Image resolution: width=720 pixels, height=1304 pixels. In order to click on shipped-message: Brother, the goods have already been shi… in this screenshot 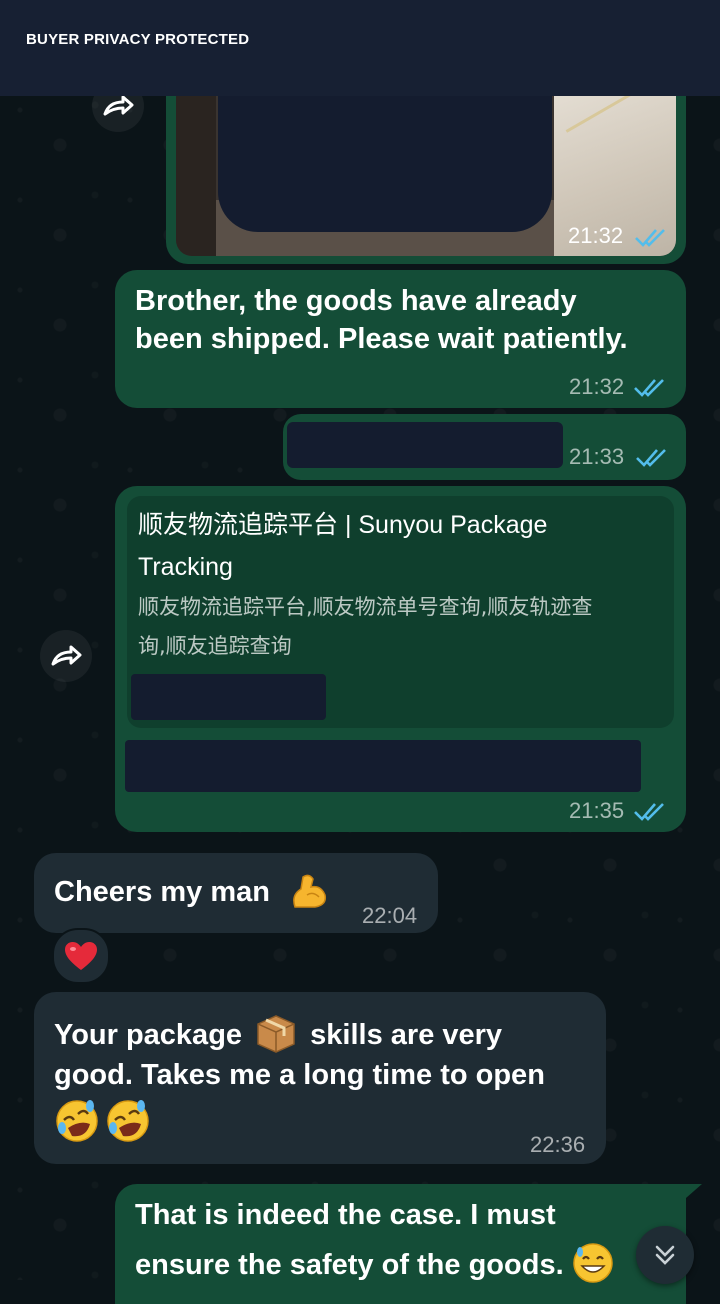, I will do `click(400, 339)`.